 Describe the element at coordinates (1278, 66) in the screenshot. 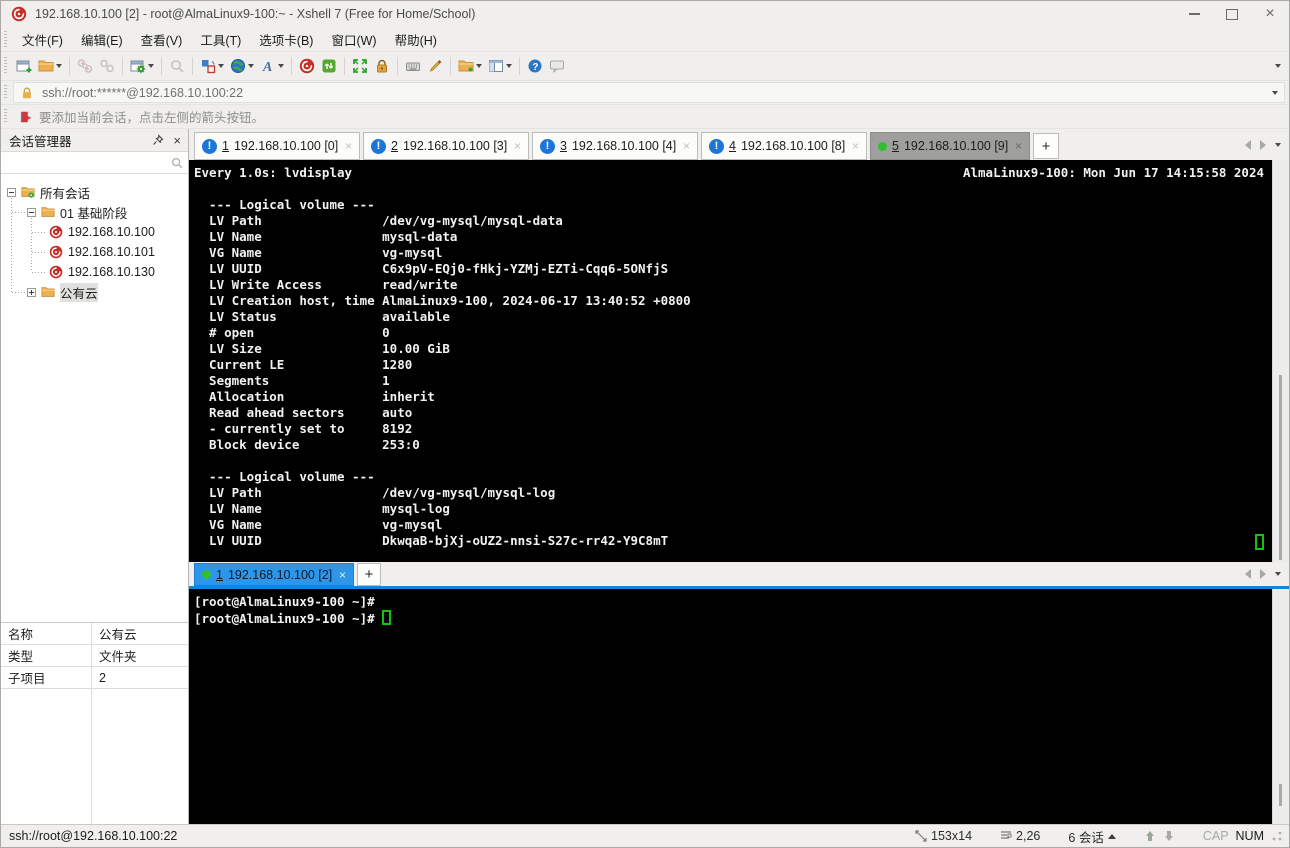

I see `toolbar-overflow-caret-icon` at that location.